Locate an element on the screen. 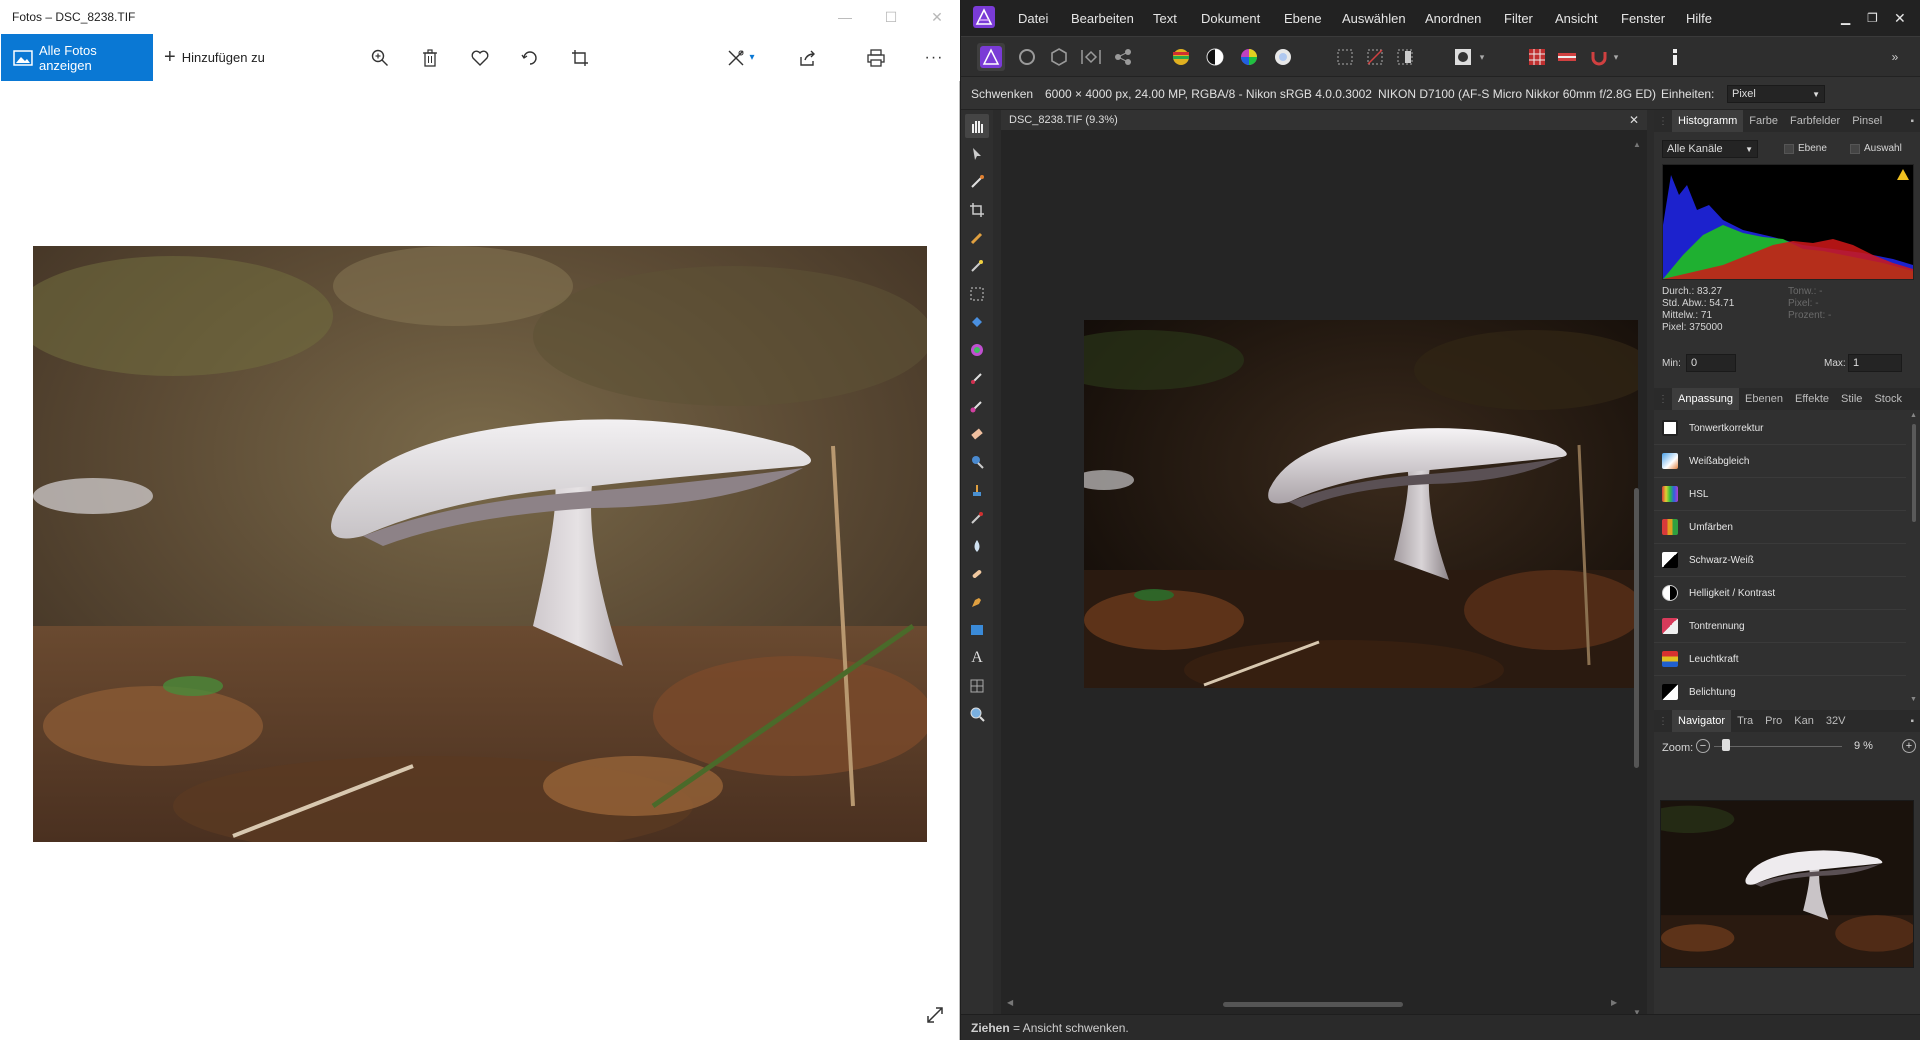 Image resolution: width=1920 pixels, height=1040 pixels. inpainting-tool is located at coordinates (977, 574).